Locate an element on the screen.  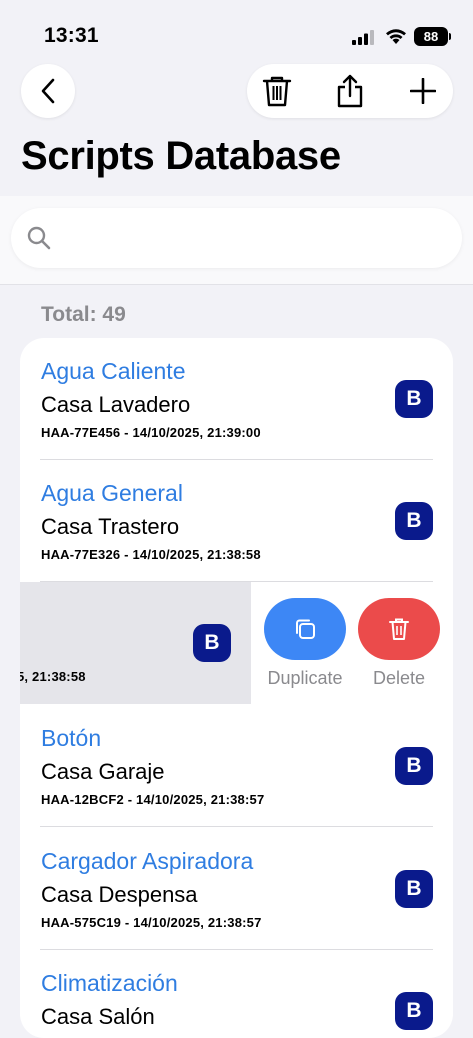
delete-label: Delete is located at coordinates (399, 678).